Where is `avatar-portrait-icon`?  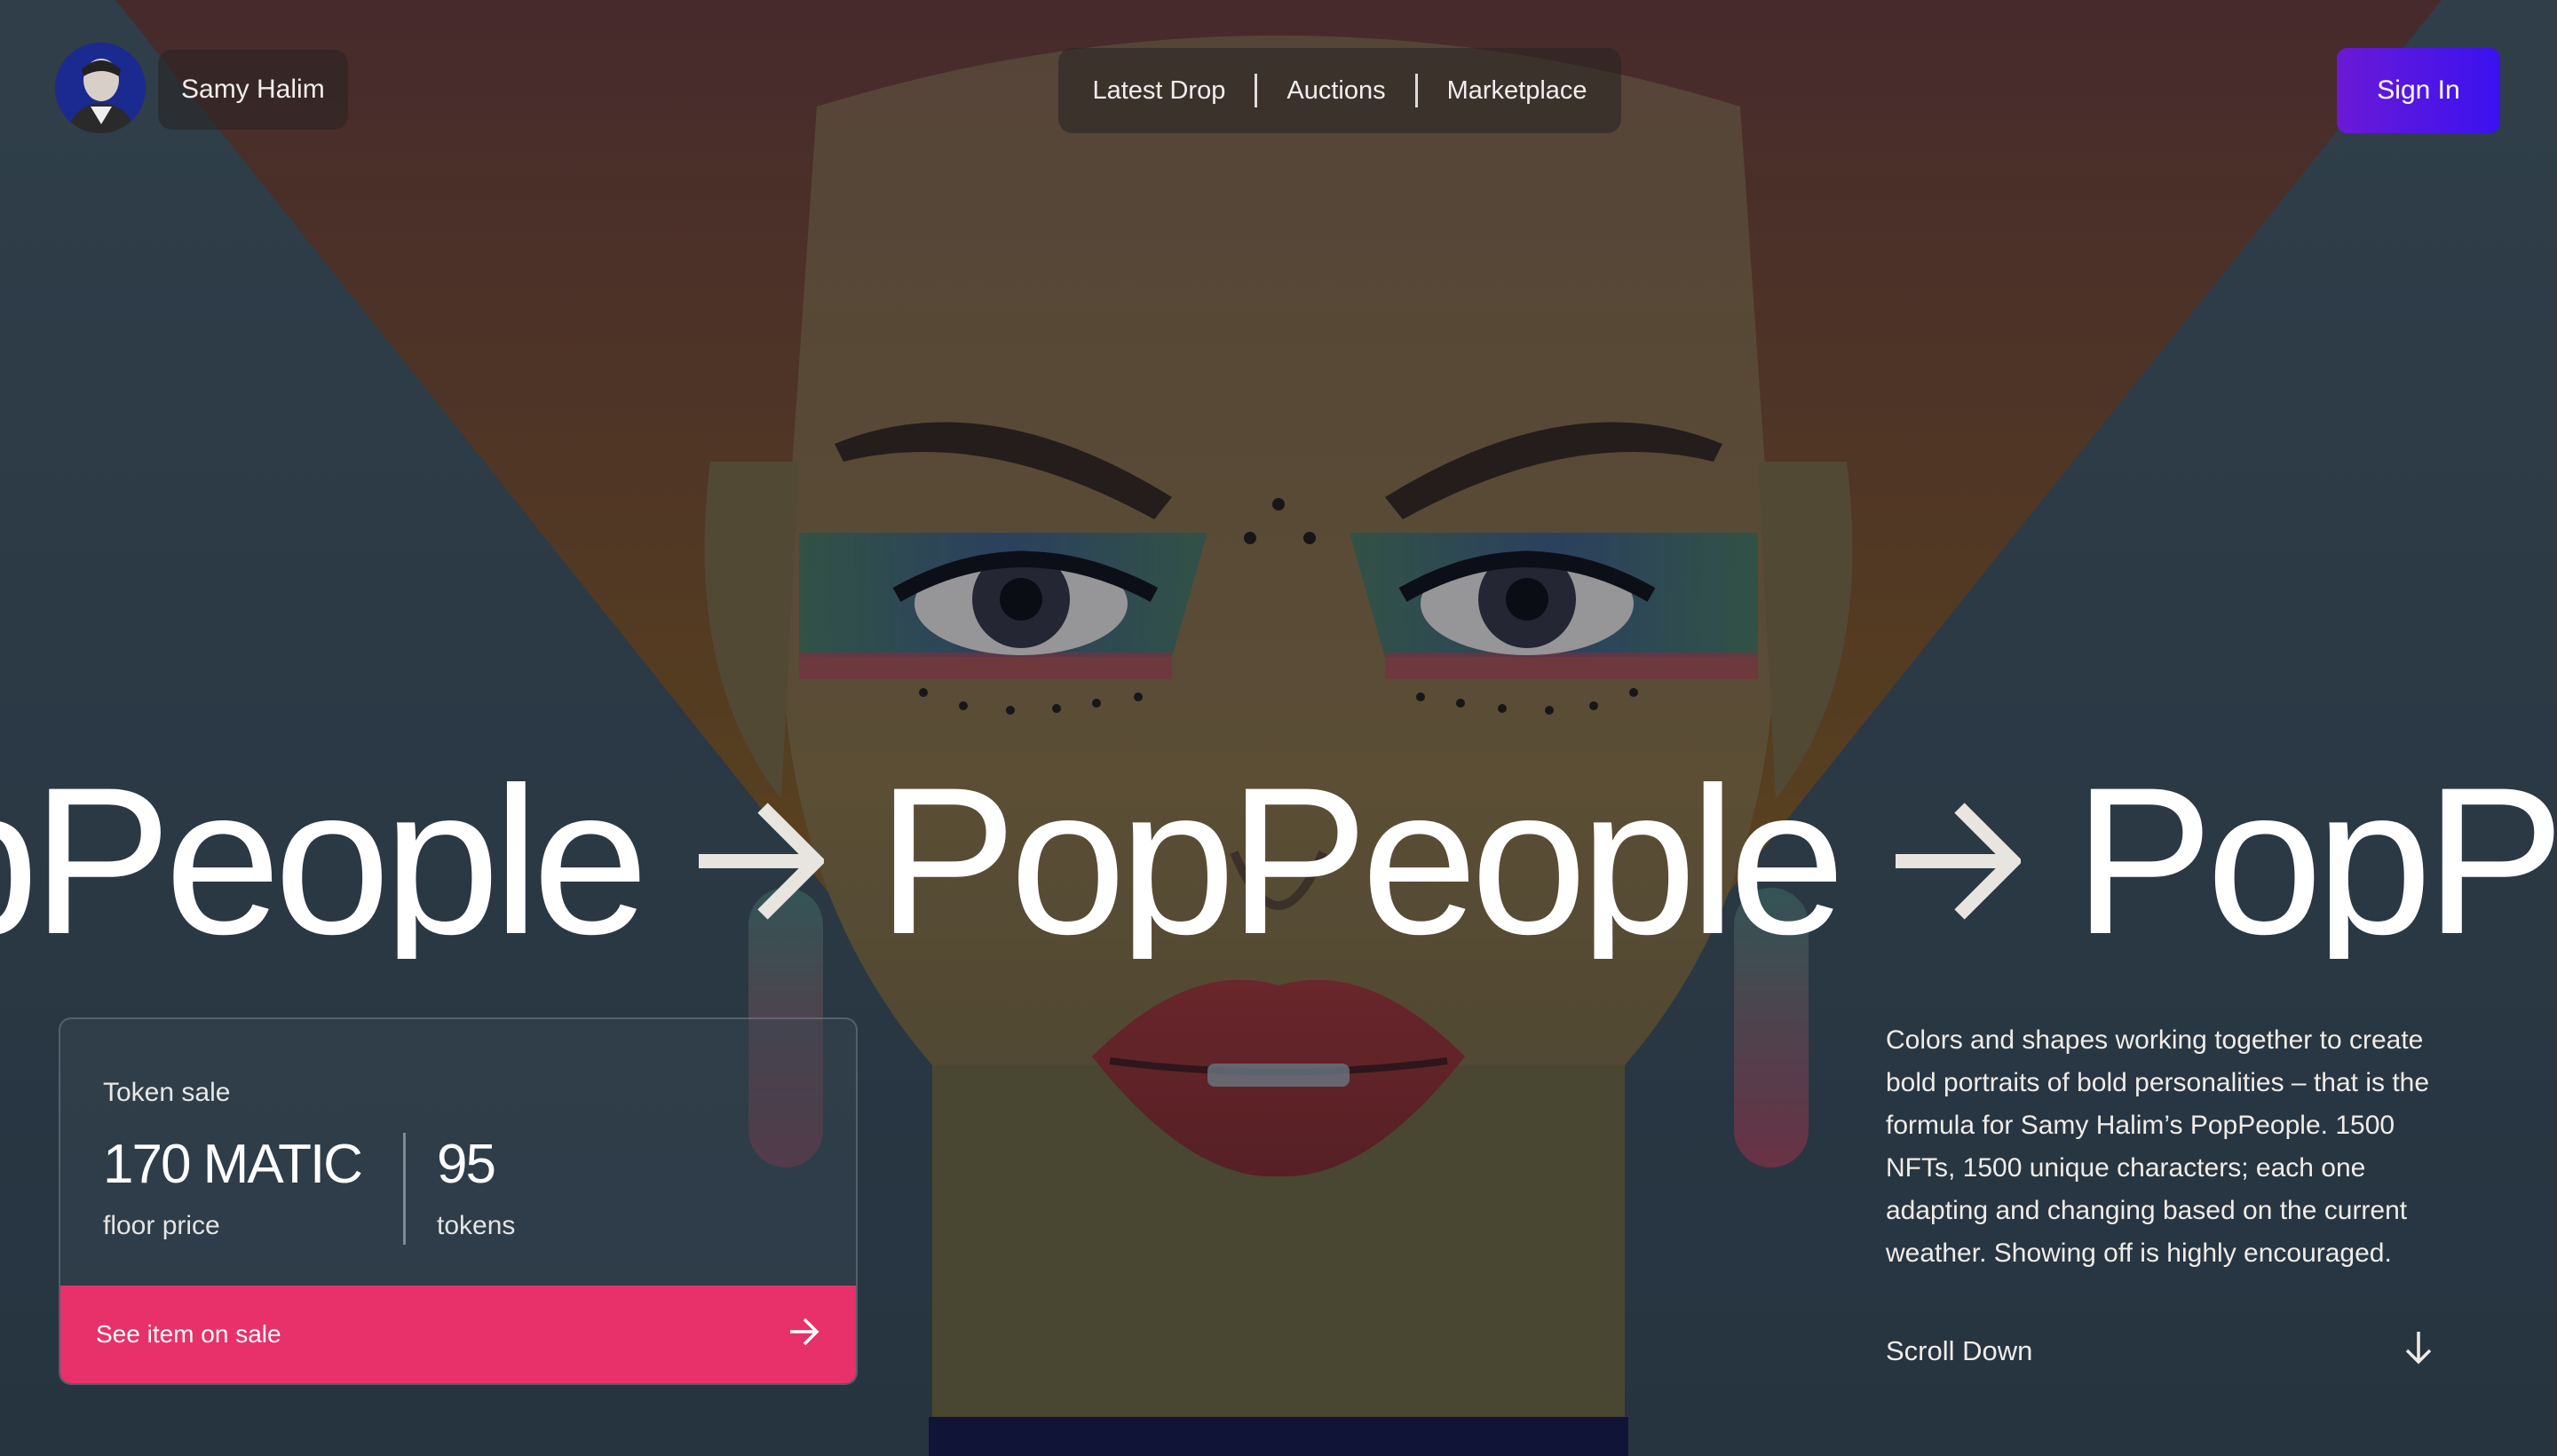
avatar-portrait-icon is located at coordinates (100, 88).